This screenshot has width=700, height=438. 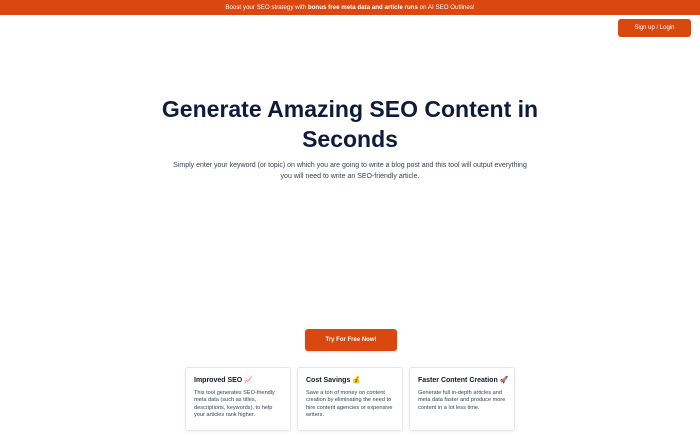 I want to click on chart-increasing-icon: 📈, so click(x=248, y=380).